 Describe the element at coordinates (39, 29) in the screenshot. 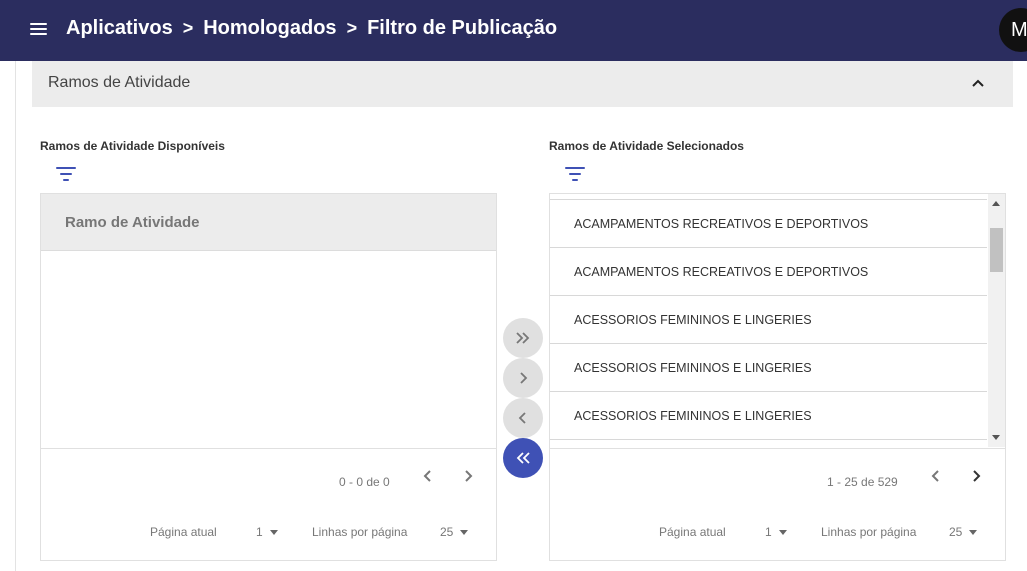

I see `menu-icon` at that location.